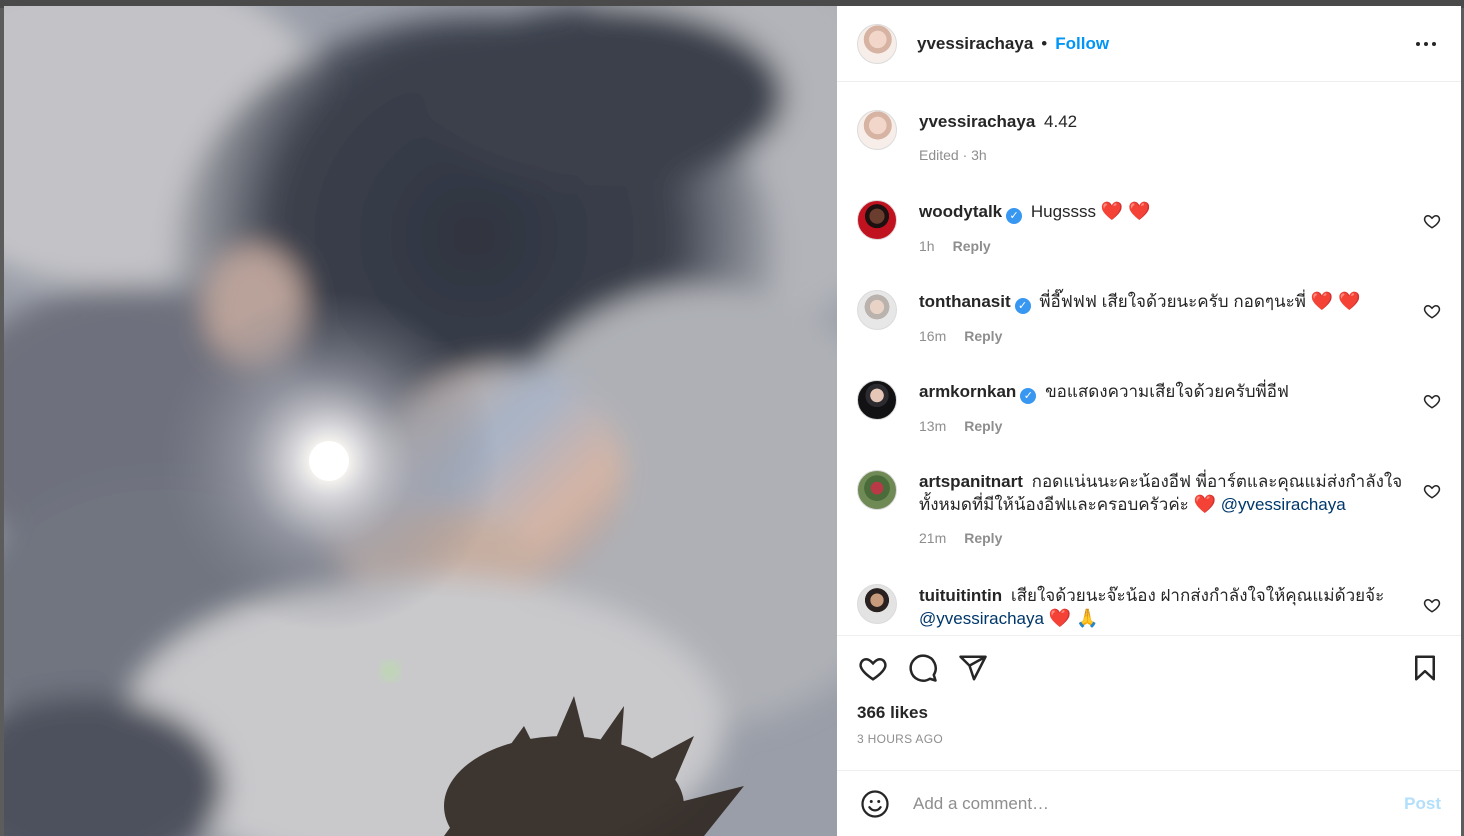  Describe the element at coordinates (1149, 155) in the screenshot. I see `caption: yvessirachaya 4.42 Edited · 3h` at that location.